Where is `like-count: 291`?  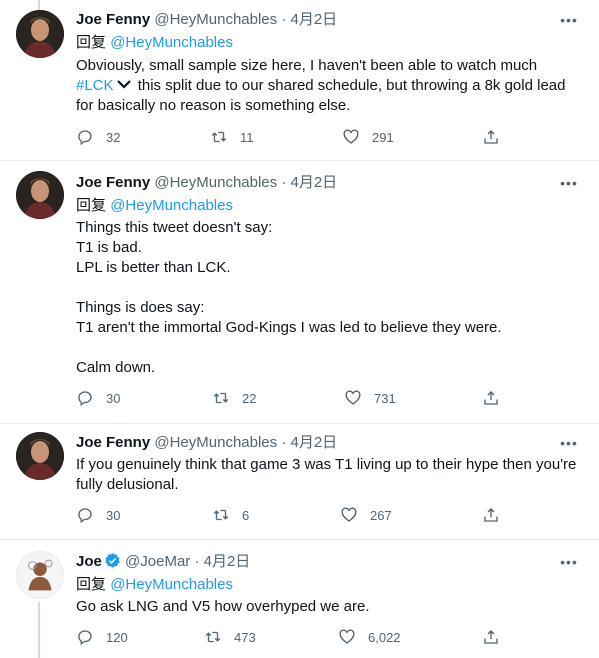 like-count: 291 is located at coordinates (383, 137).